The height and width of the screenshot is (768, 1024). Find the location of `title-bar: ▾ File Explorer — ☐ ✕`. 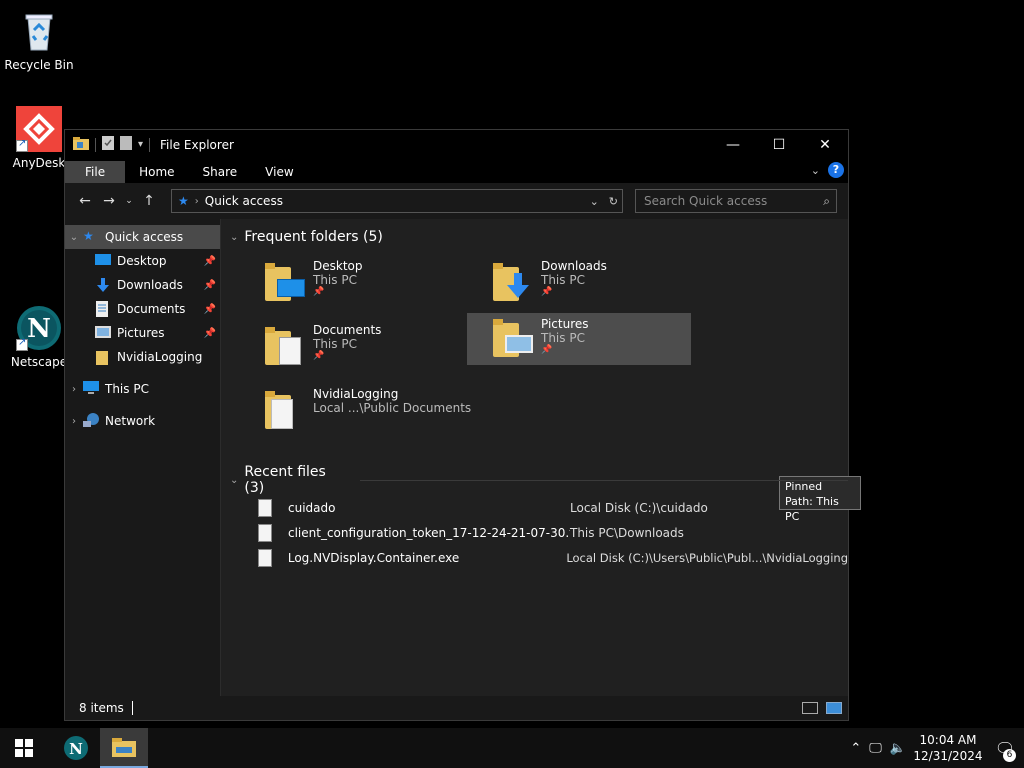

title-bar: ▾ File Explorer — ☐ ✕ is located at coordinates (456, 144).